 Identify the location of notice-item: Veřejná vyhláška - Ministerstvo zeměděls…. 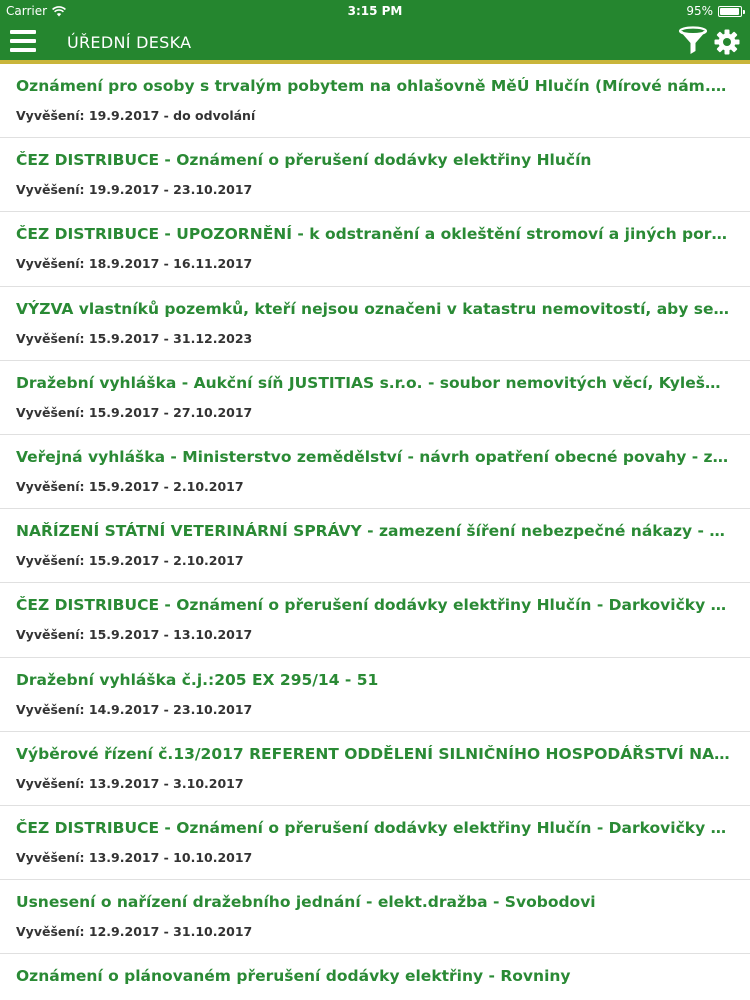
(375, 472).